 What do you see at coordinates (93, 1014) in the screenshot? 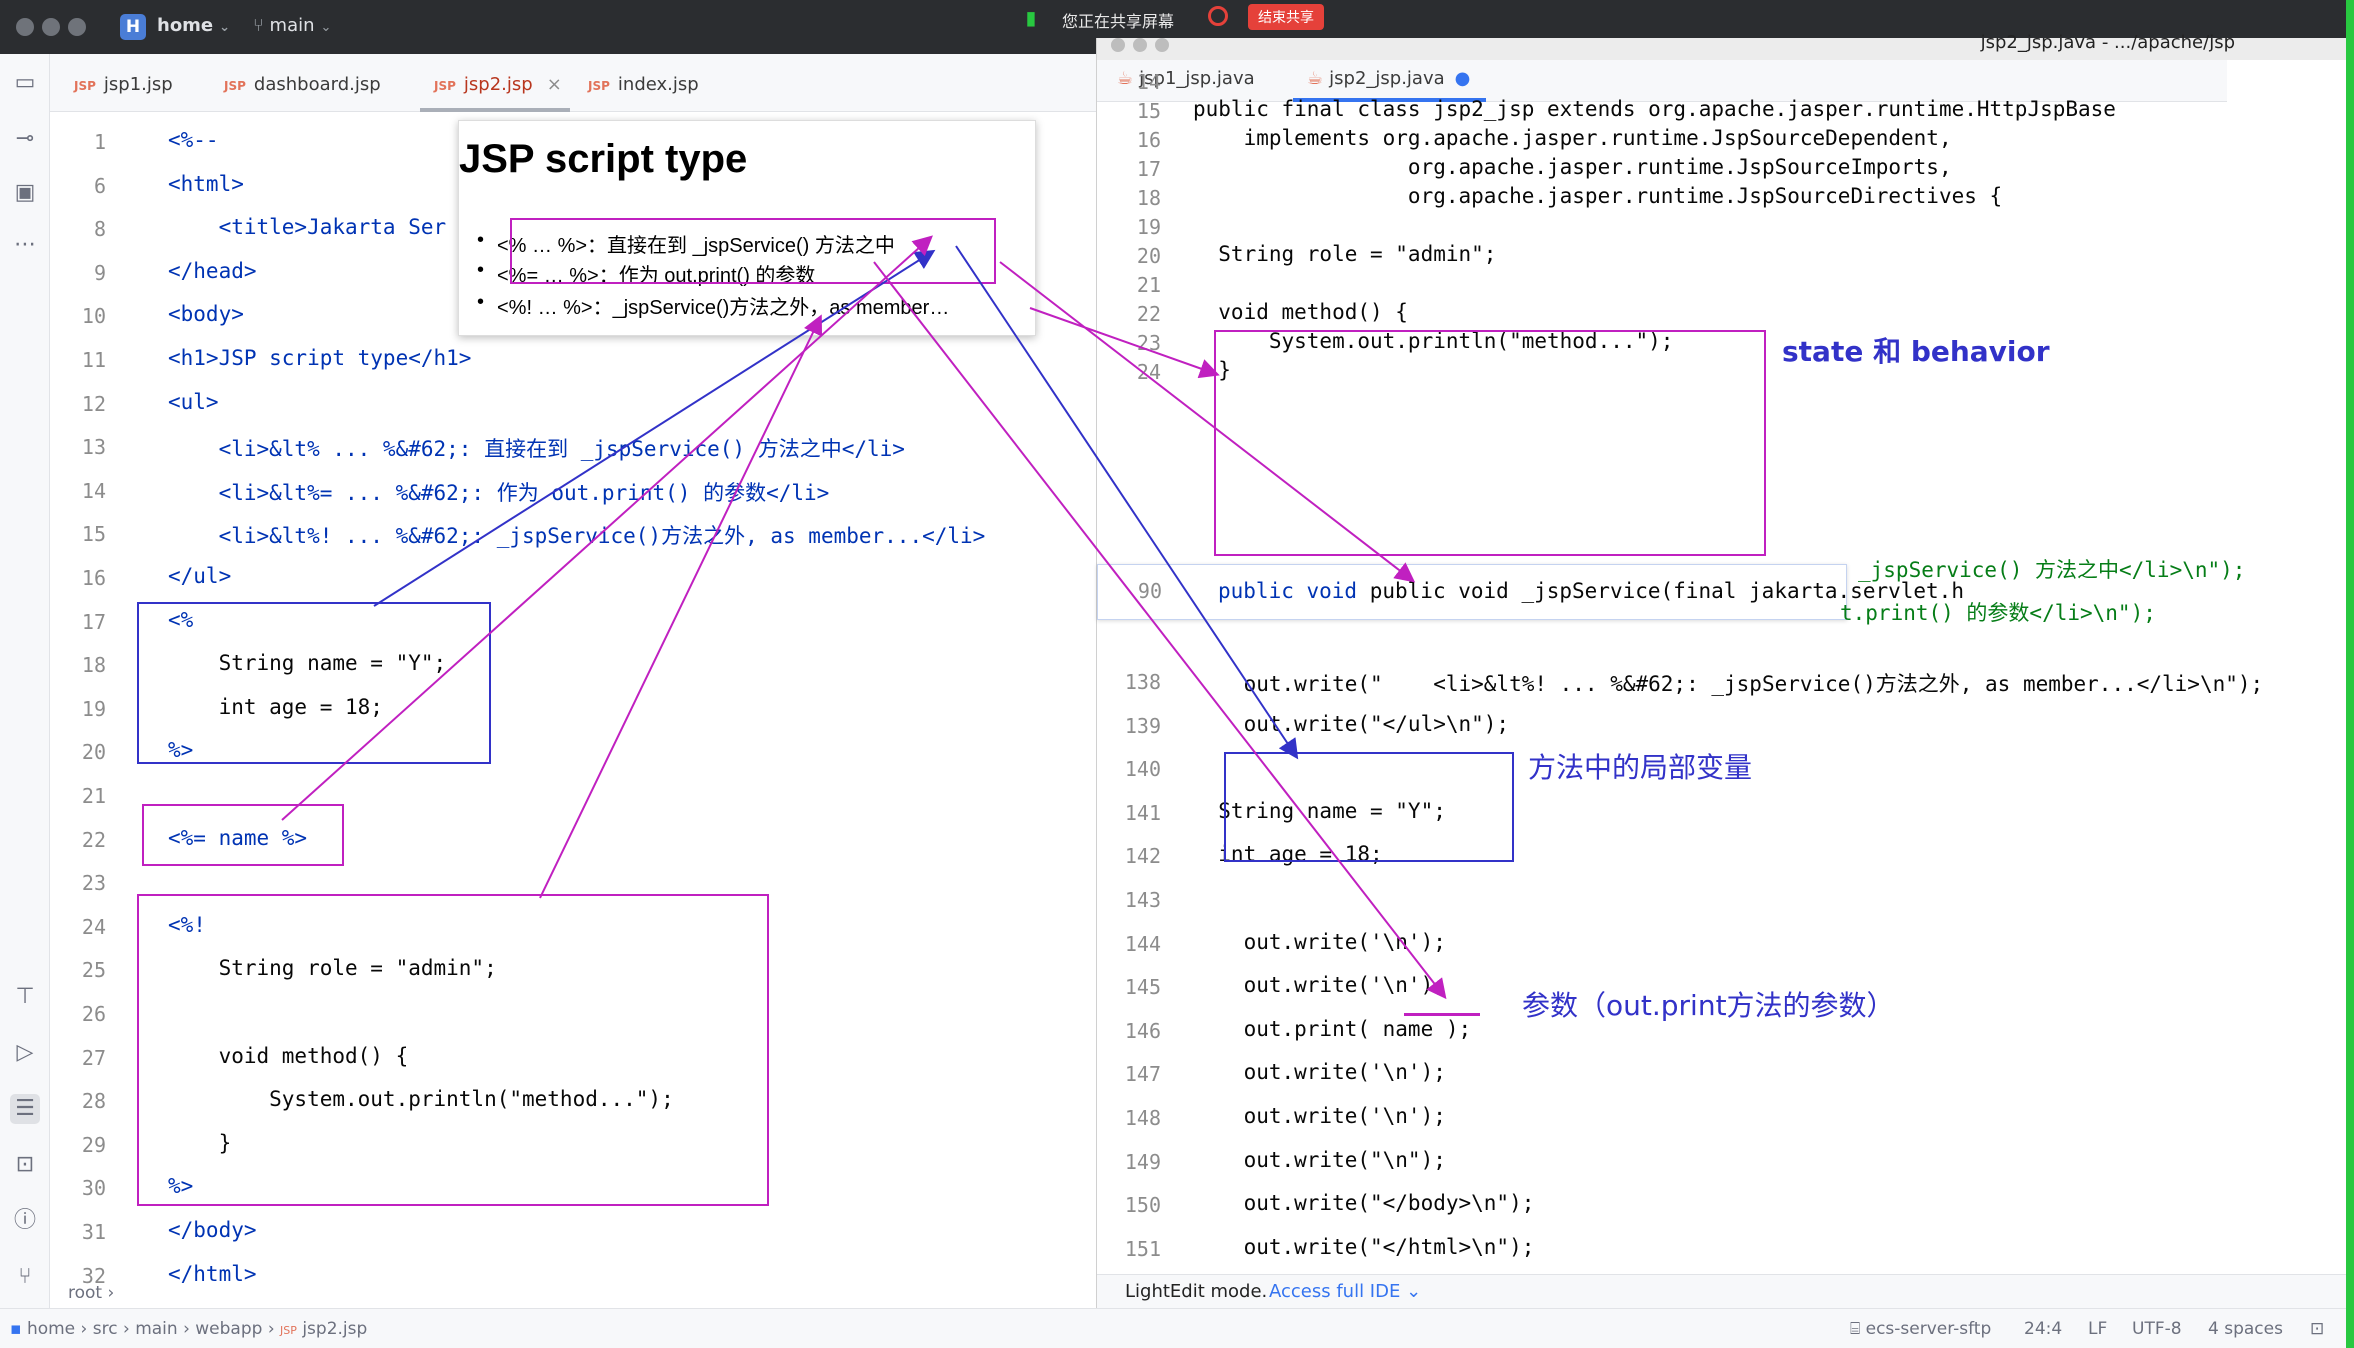
I see `line-number: 26` at bounding box center [93, 1014].